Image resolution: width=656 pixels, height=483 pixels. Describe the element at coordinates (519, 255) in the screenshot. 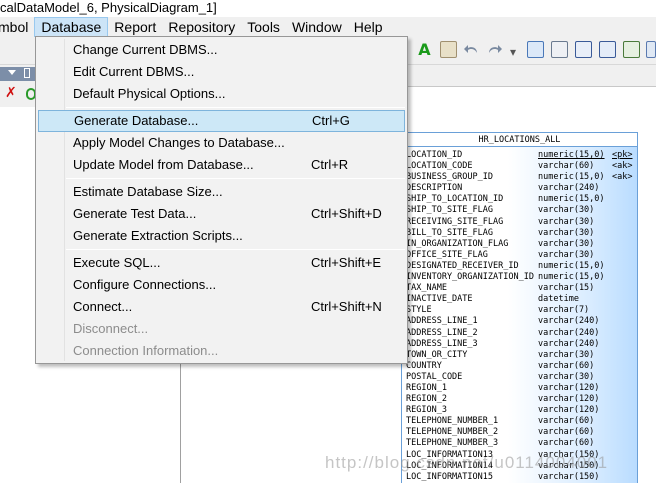

I see `table-column-row: OFFICE_SITE_FLAG varchar(30)` at that location.